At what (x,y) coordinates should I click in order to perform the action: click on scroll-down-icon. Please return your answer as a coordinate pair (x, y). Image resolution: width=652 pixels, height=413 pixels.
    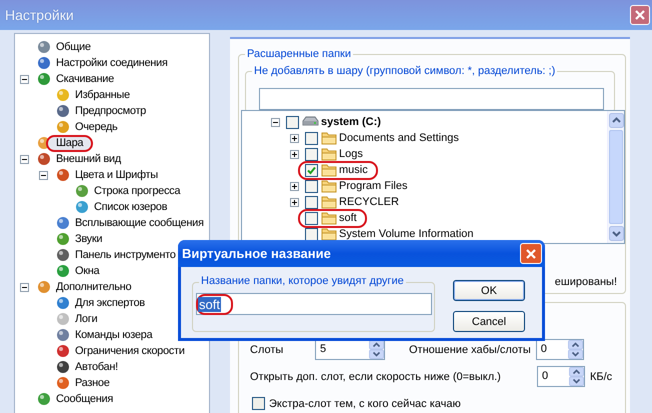
    Looking at the image, I should click on (616, 233).